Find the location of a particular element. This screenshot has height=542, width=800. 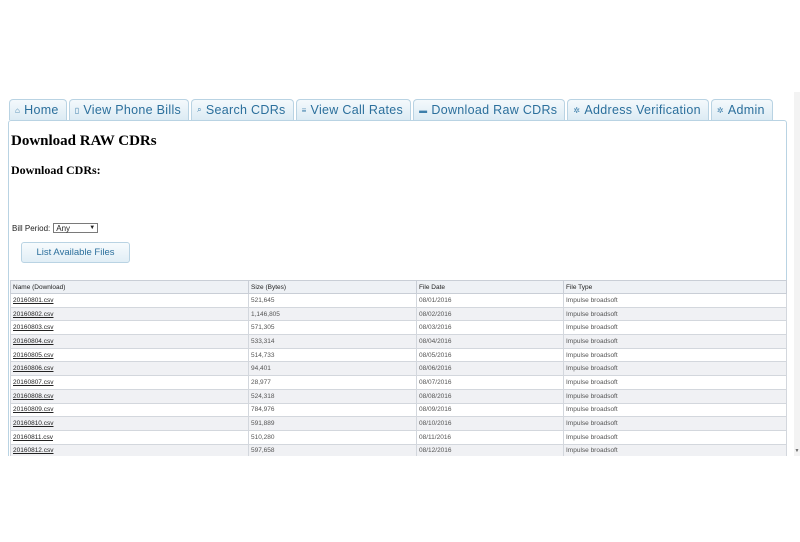

file-size: 571,305 is located at coordinates (332, 328).